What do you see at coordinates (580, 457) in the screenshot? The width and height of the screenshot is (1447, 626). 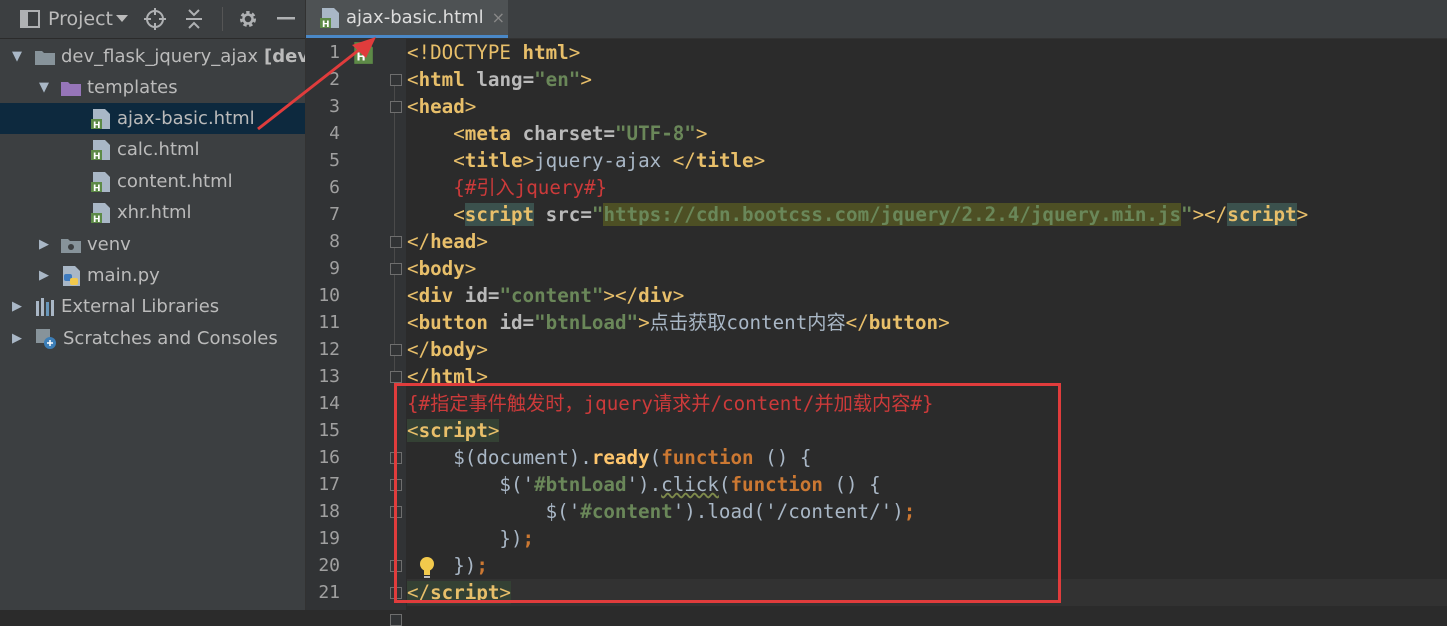 I see `code-token: ).` at bounding box center [580, 457].